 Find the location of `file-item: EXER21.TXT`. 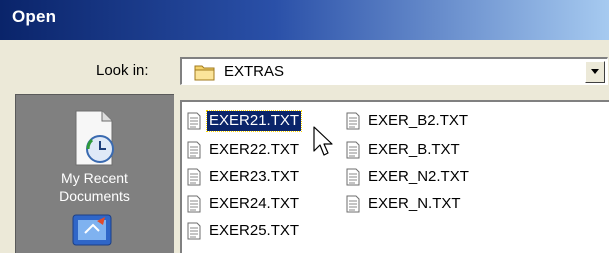

file-item: EXER21.TXT is located at coordinates (245, 121).